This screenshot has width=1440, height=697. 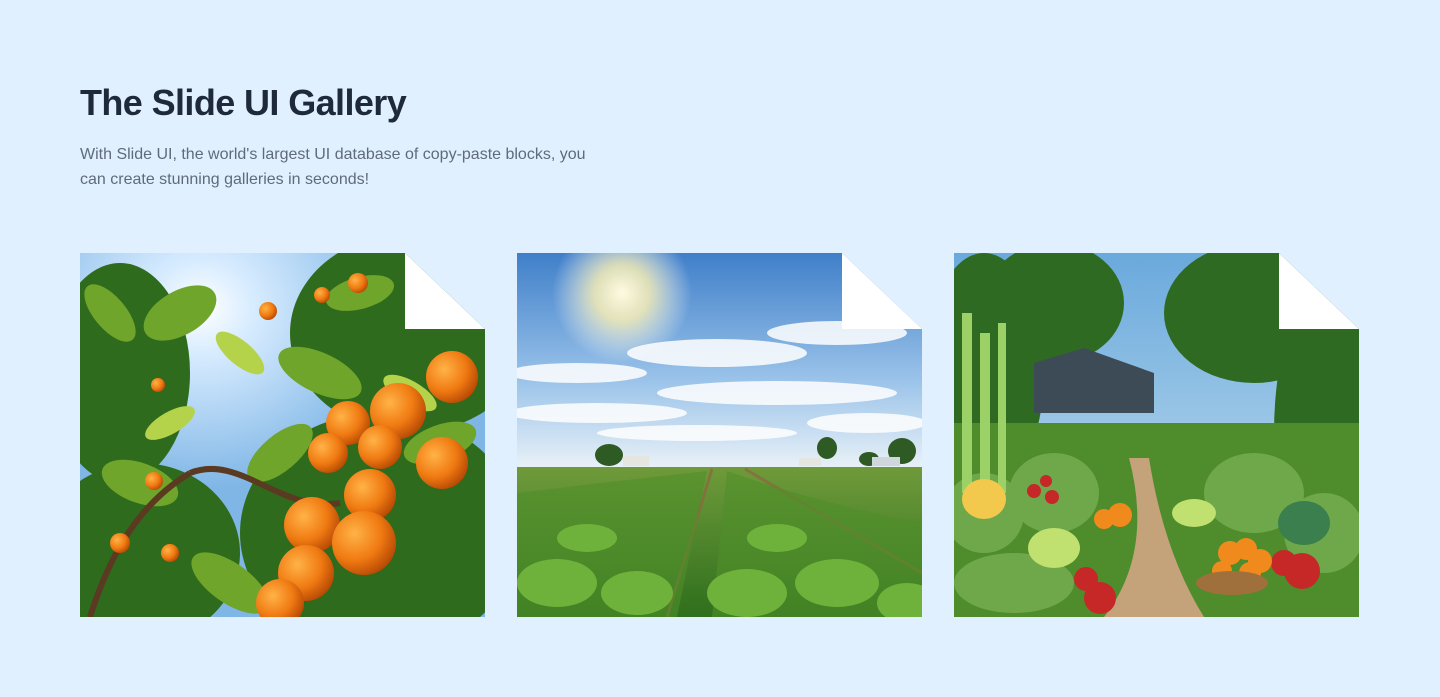 I want to click on gallery-card-farm, so click(x=719, y=435).